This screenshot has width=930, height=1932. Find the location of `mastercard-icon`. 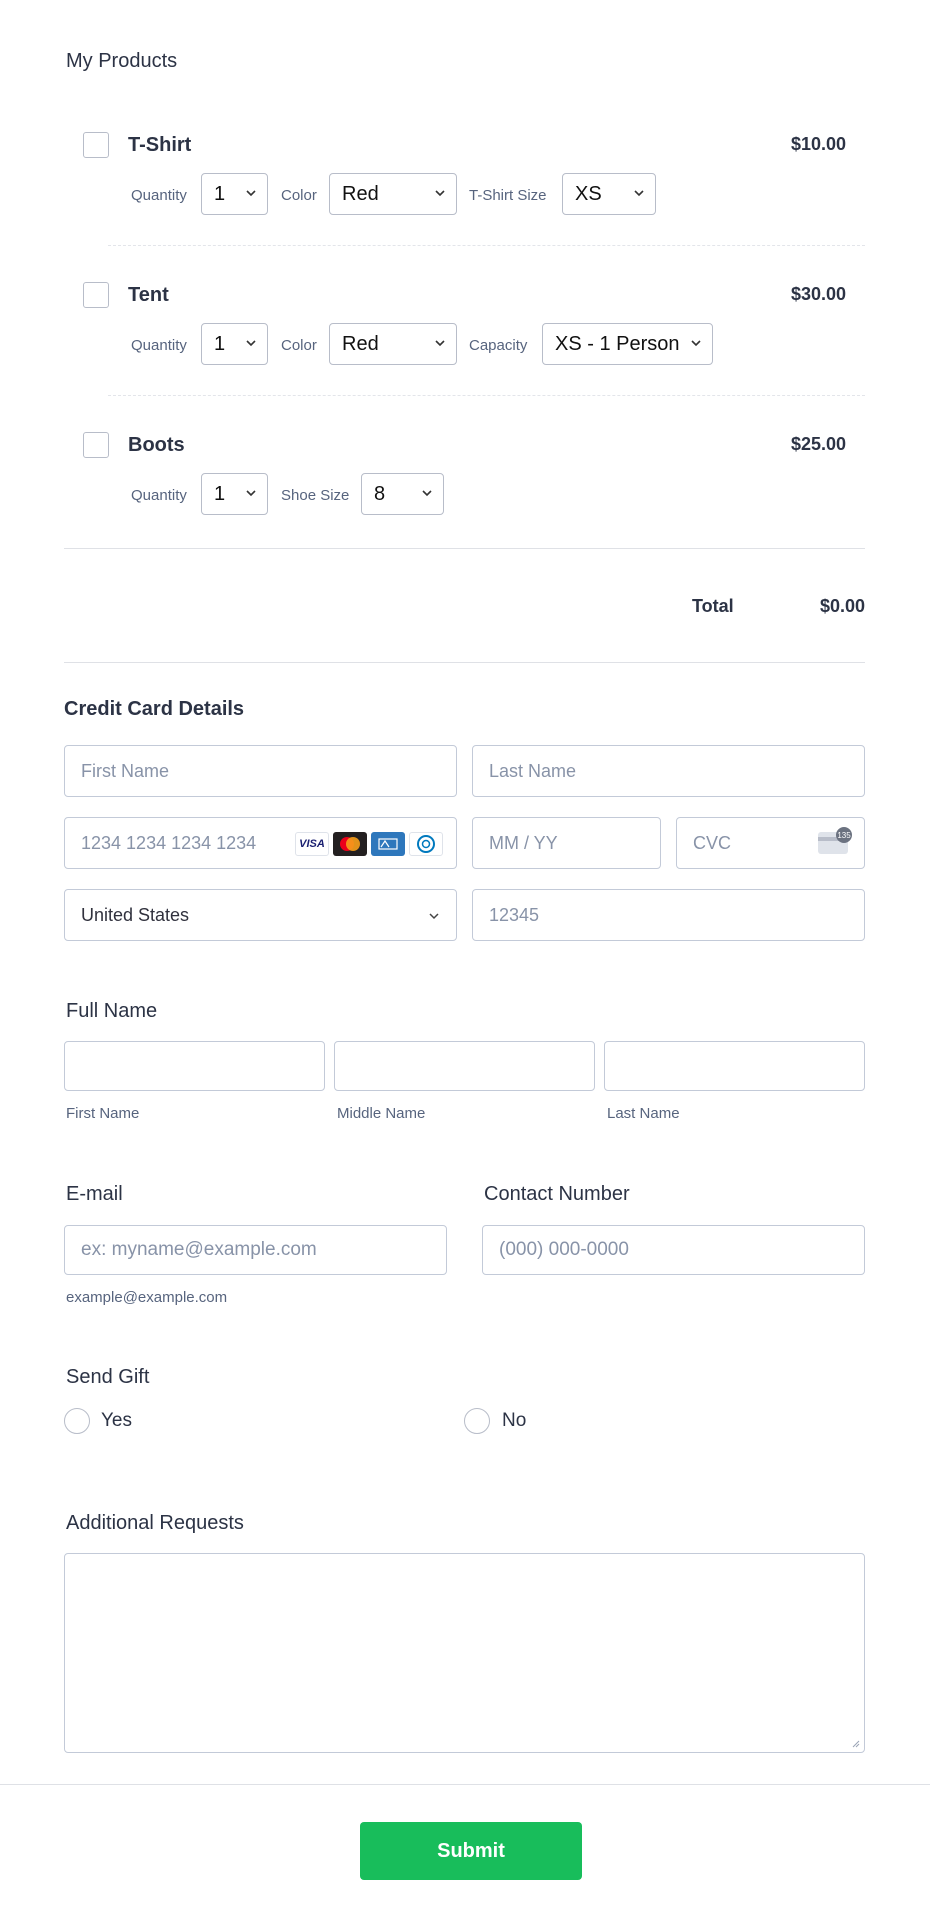

mastercard-icon is located at coordinates (350, 844).